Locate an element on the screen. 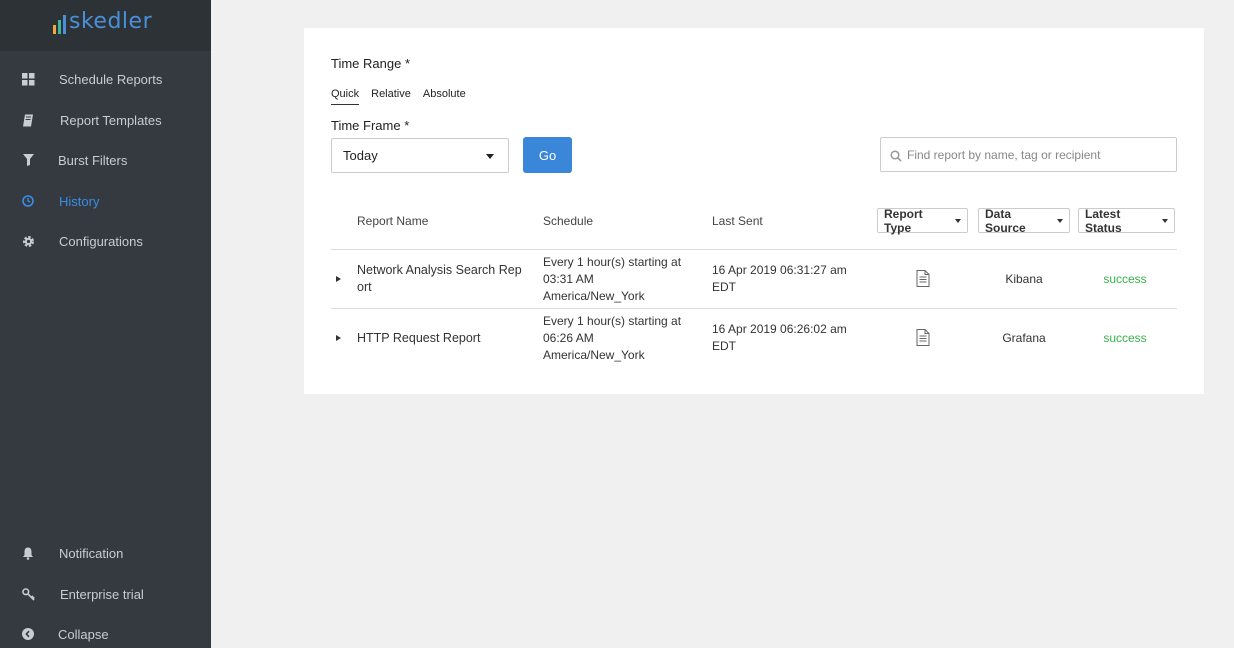 The image size is (1234, 648). logo-bars-icon is located at coordinates (59, 24).